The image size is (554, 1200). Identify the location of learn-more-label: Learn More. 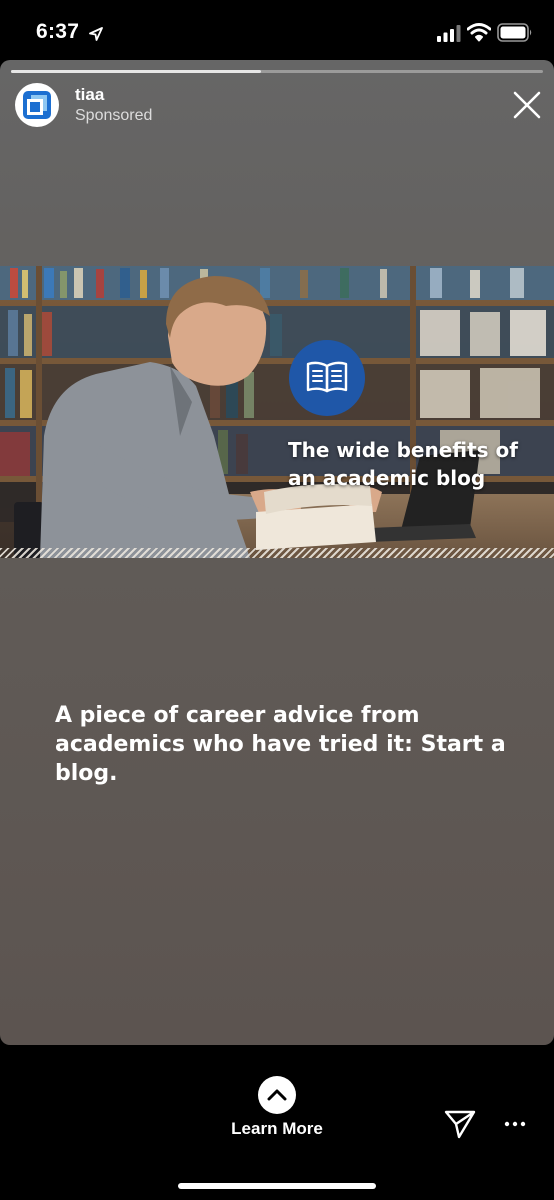
(277, 1129).